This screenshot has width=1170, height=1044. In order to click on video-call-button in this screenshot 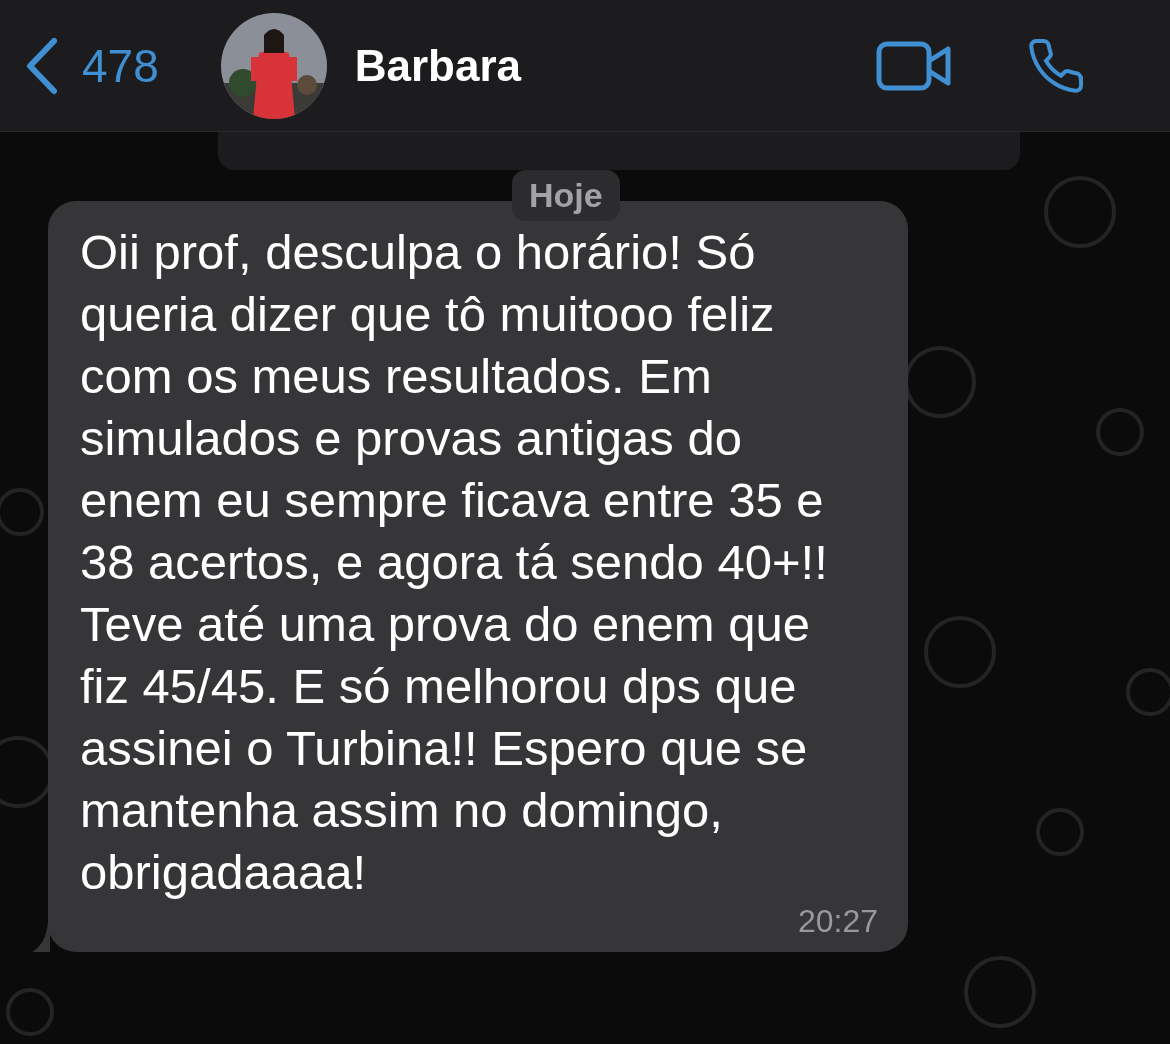, I will do `click(914, 65)`.